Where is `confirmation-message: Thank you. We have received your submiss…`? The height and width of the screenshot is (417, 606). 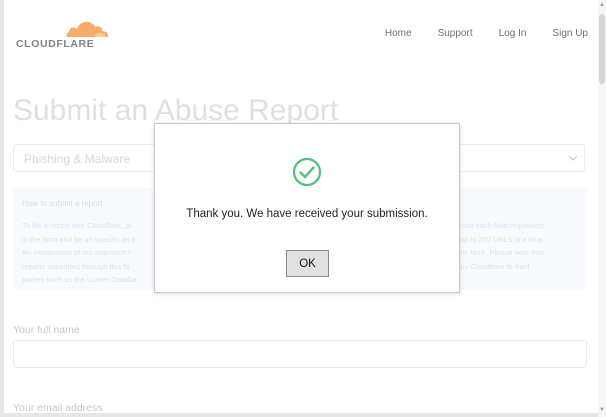
confirmation-message: Thank you. We have received your submiss… is located at coordinates (307, 214).